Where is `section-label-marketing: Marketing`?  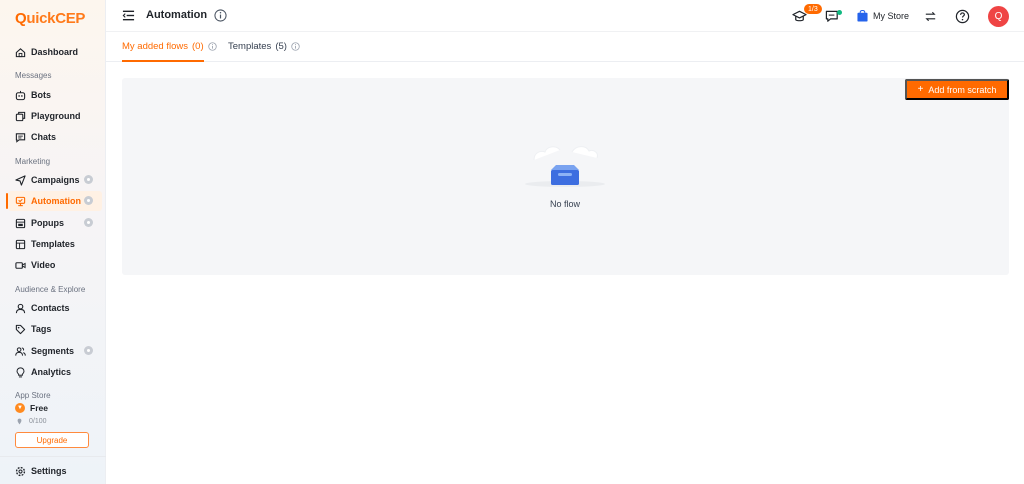 section-label-marketing: Marketing is located at coordinates (33, 161).